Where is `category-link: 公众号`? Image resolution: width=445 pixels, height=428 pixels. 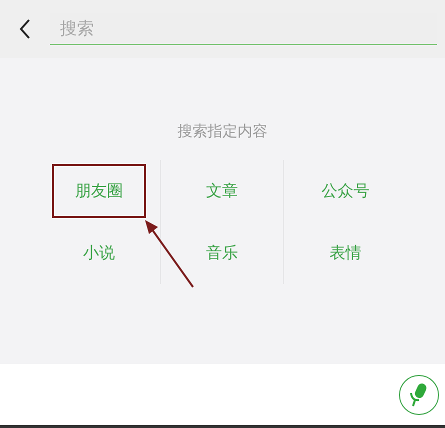 category-link: 公众号 is located at coordinates (346, 191).